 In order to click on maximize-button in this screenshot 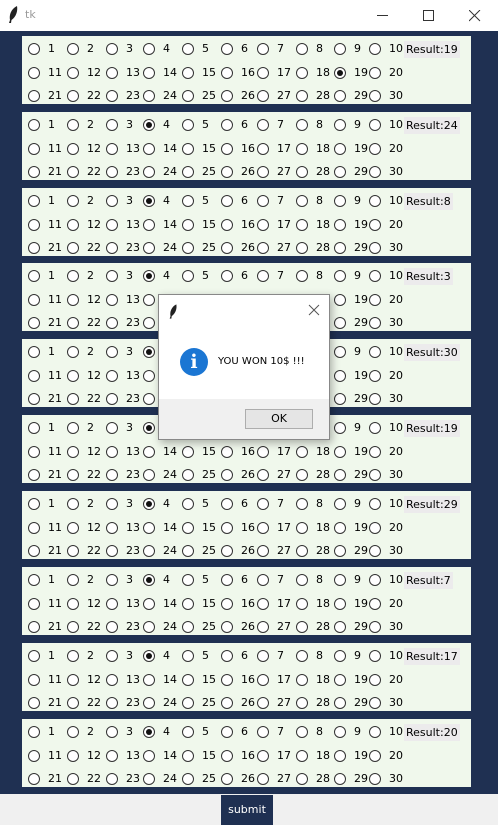, I will do `click(429, 15)`.